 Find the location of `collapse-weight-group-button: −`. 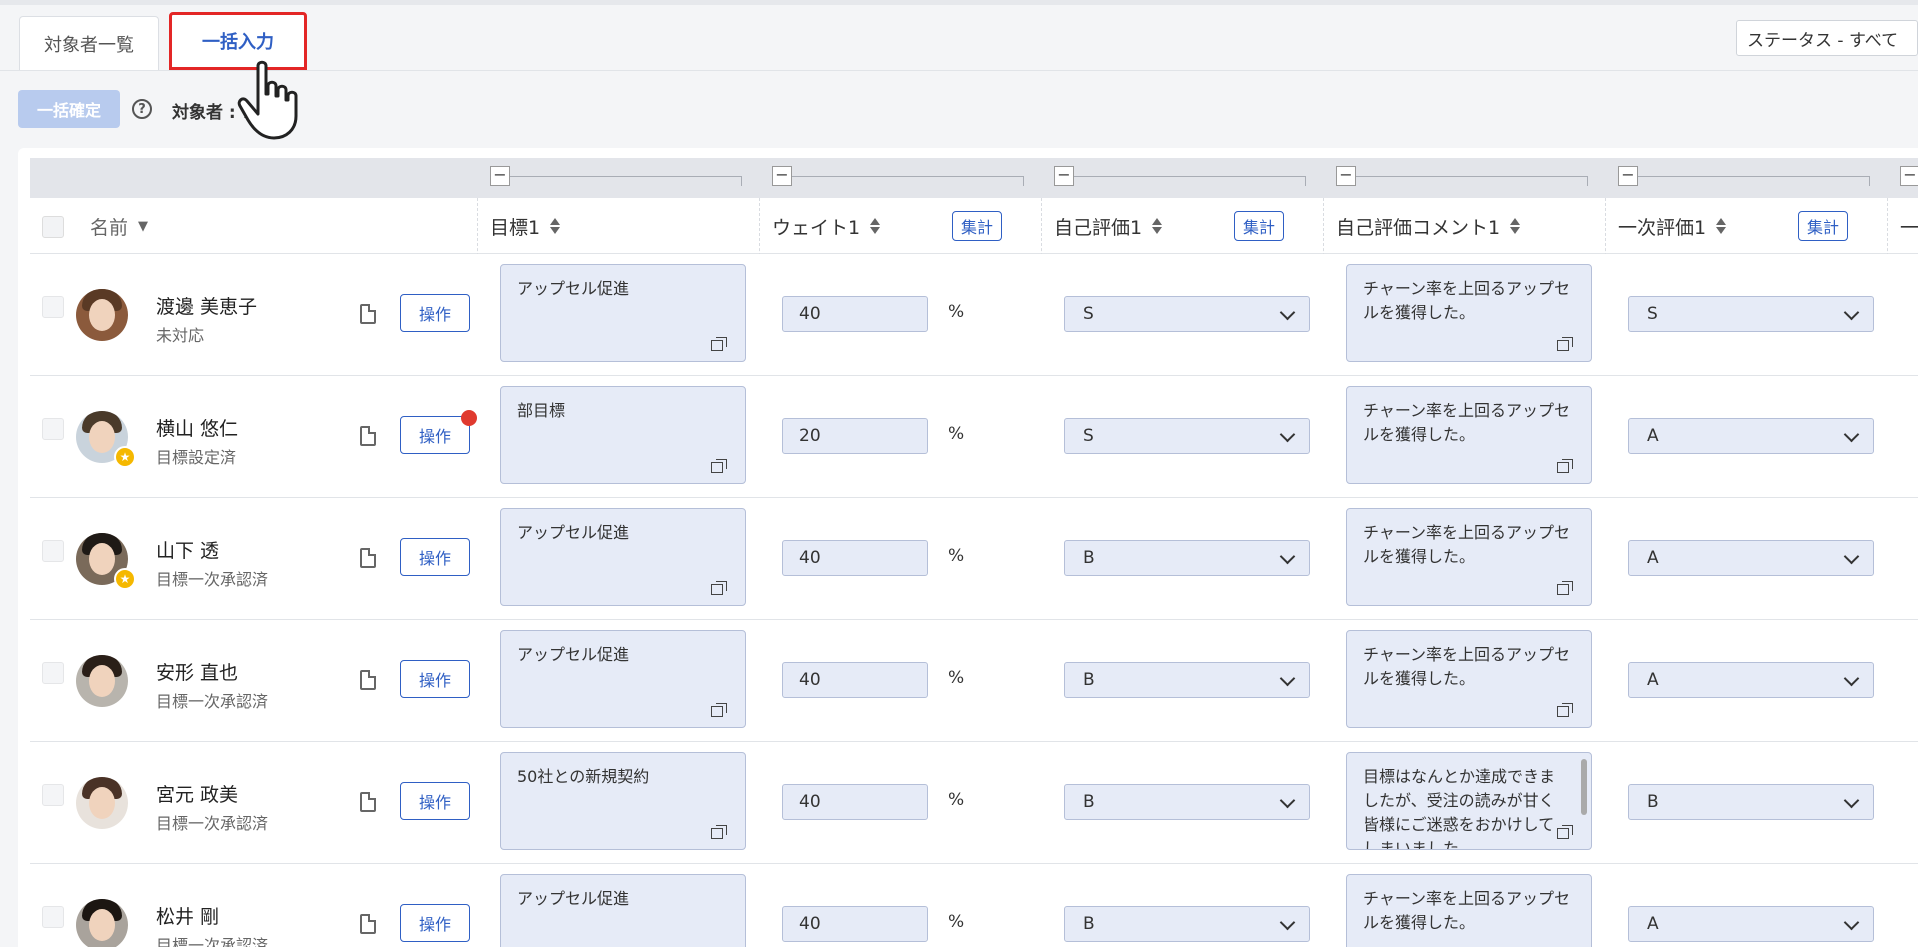

collapse-weight-group-button: − is located at coordinates (782, 176).